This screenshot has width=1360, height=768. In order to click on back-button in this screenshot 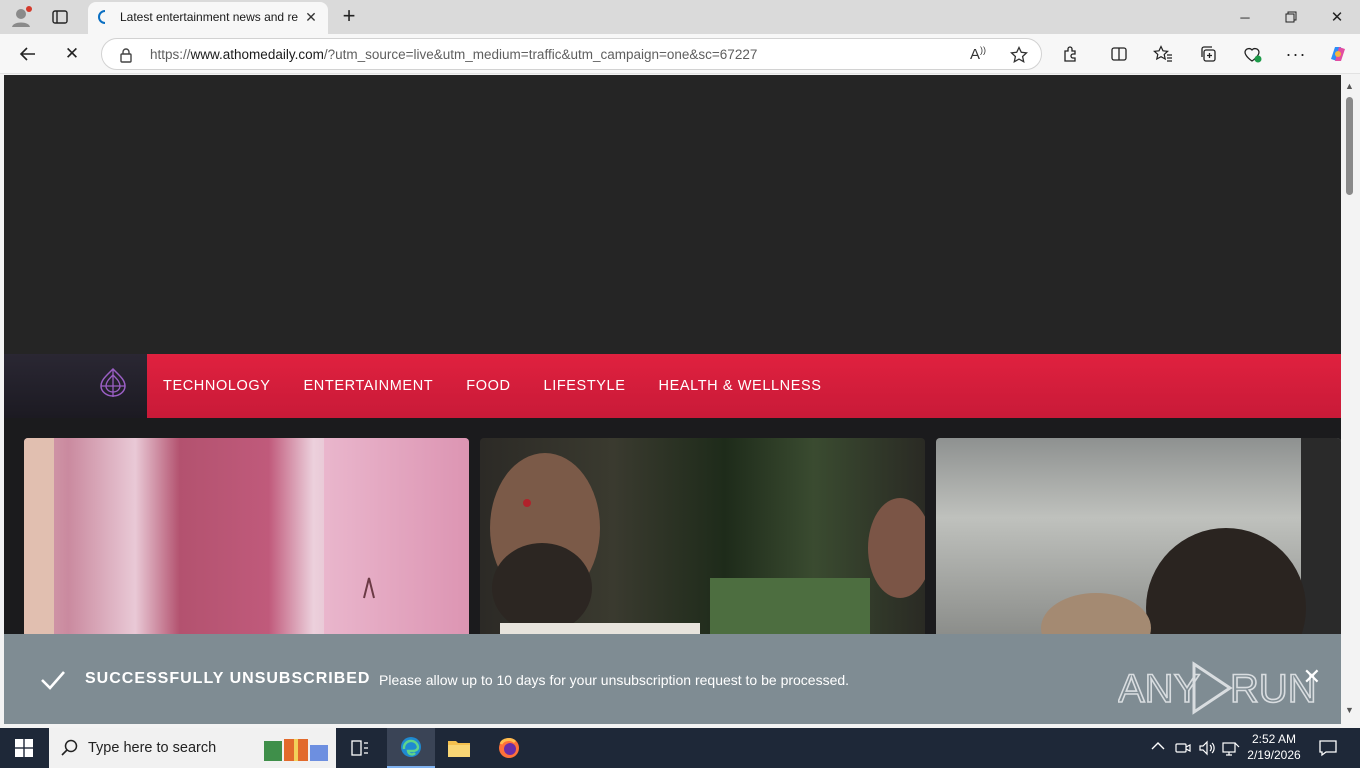, I will do `click(28, 54)`.